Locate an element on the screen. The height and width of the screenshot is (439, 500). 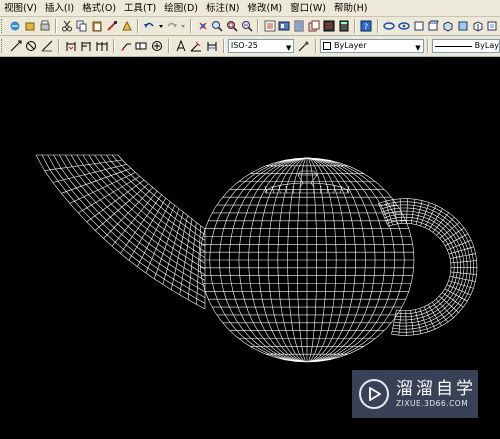
publish-icon is located at coordinates (15, 26).